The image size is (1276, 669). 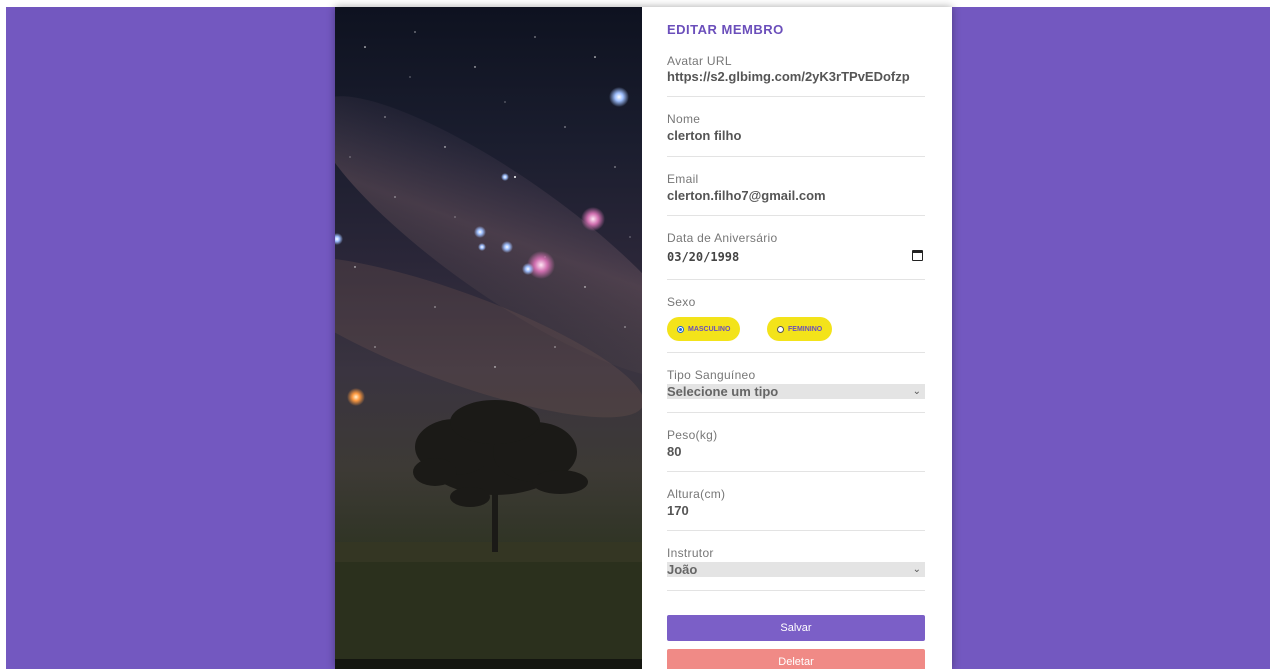 I want to click on email-field: Email clerton.filho7@gmail.com, so click(x=796, y=194).